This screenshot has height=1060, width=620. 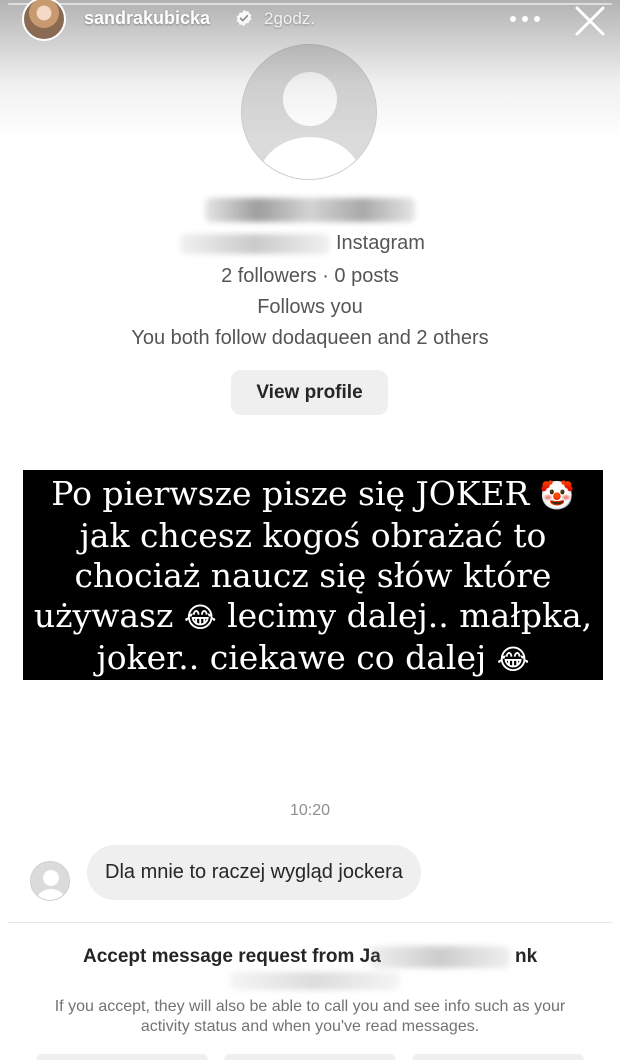 I want to click on view-profile-button: View profile, so click(x=309, y=392).